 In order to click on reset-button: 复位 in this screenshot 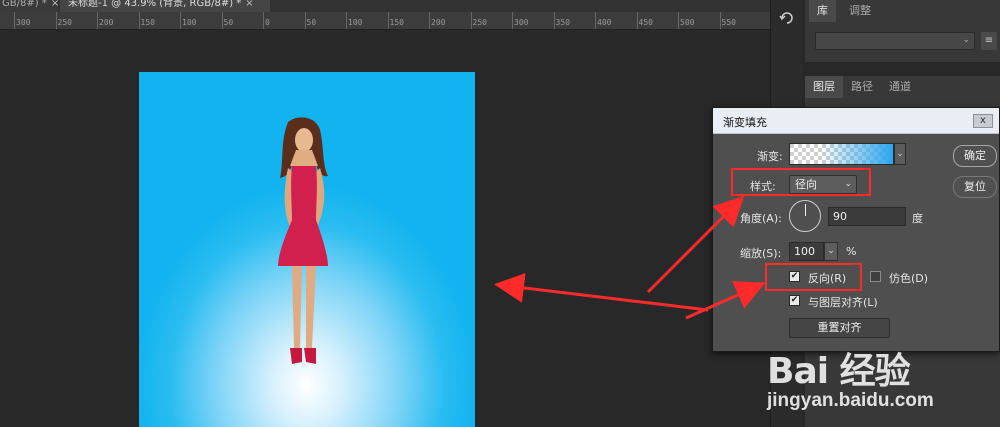, I will do `click(975, 187)`.